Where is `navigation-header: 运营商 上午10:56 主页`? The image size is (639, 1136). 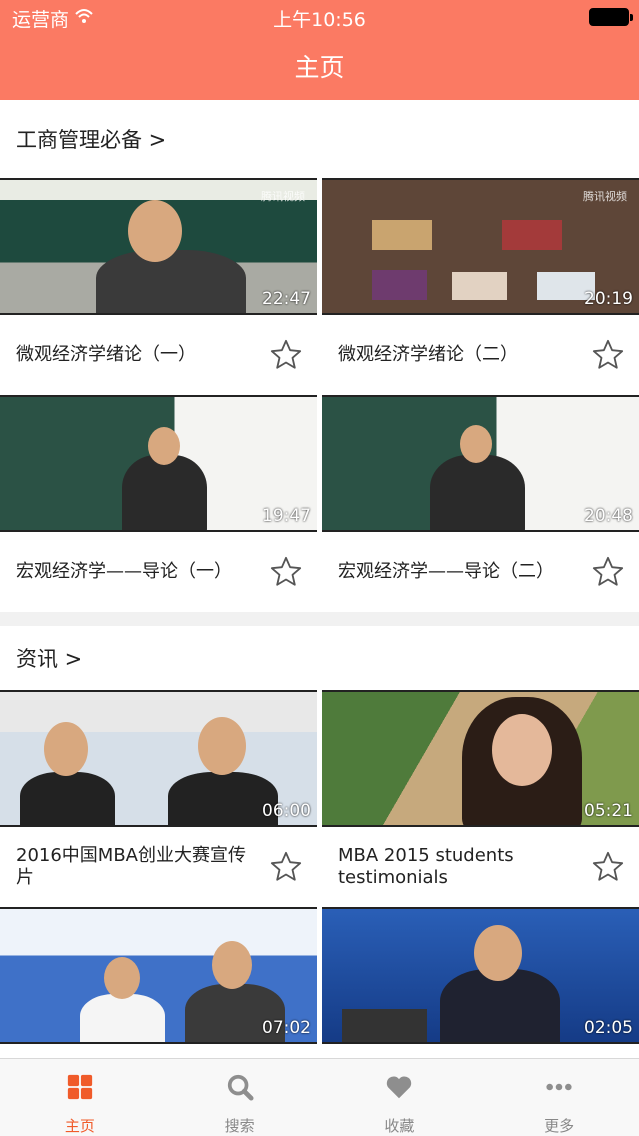
navigation-header: 运营商 上午10:56 主页 is located at coordinates (319, 50).